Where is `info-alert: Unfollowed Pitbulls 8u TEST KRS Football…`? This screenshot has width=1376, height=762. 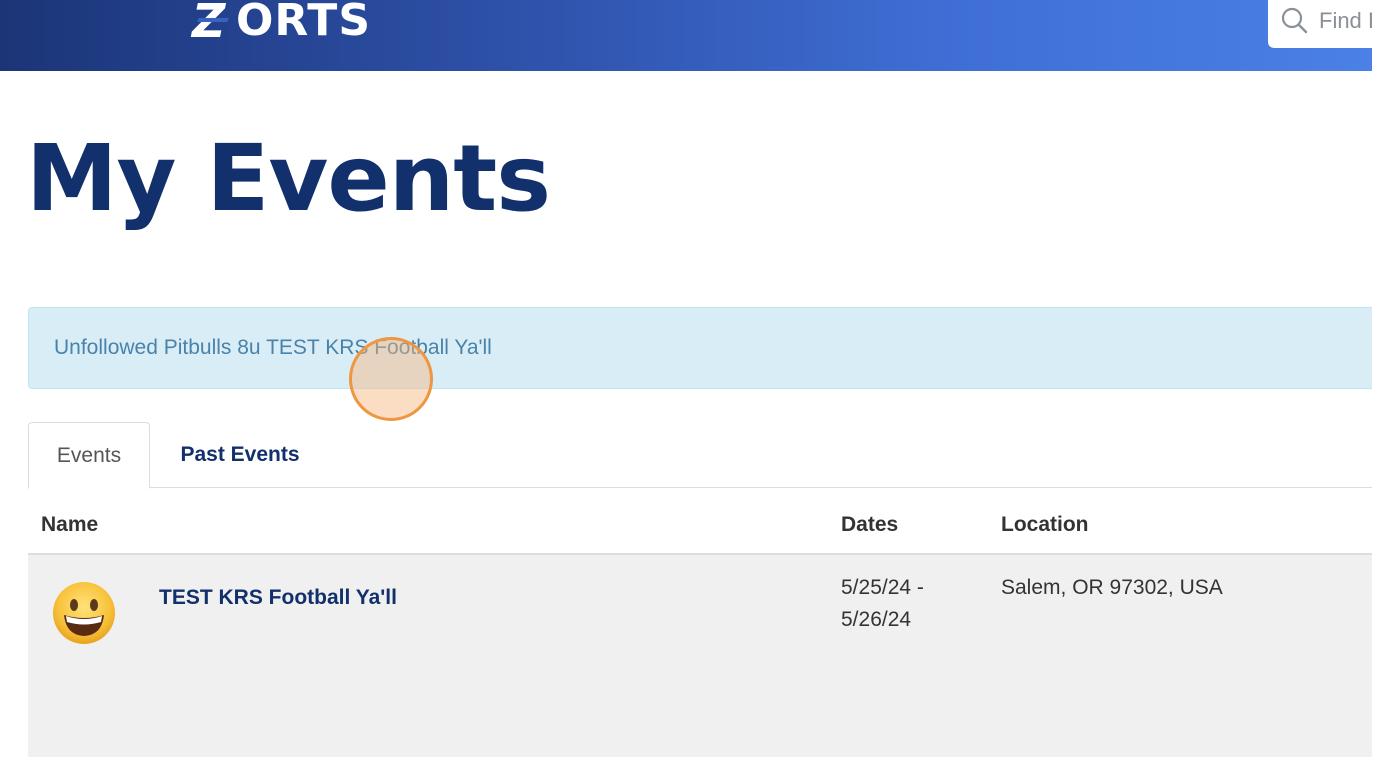 info-alert: Unfollowed Pitbulls 8u TEST KRS Football… is located at coordinates (700, 348).